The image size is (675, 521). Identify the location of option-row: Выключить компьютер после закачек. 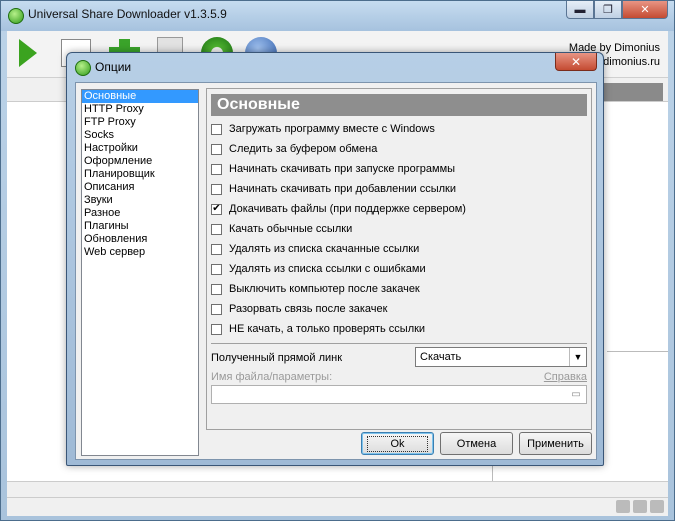
(338, 289).